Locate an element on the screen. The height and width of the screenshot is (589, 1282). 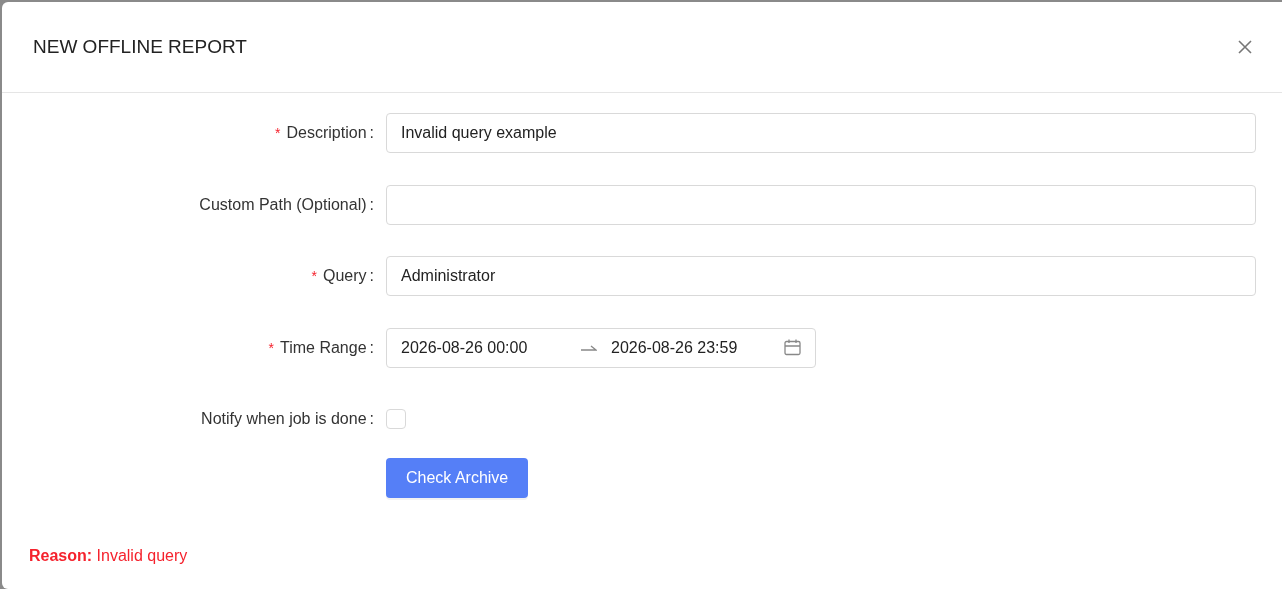
calendar-icon is located at coordinates (792, 347).